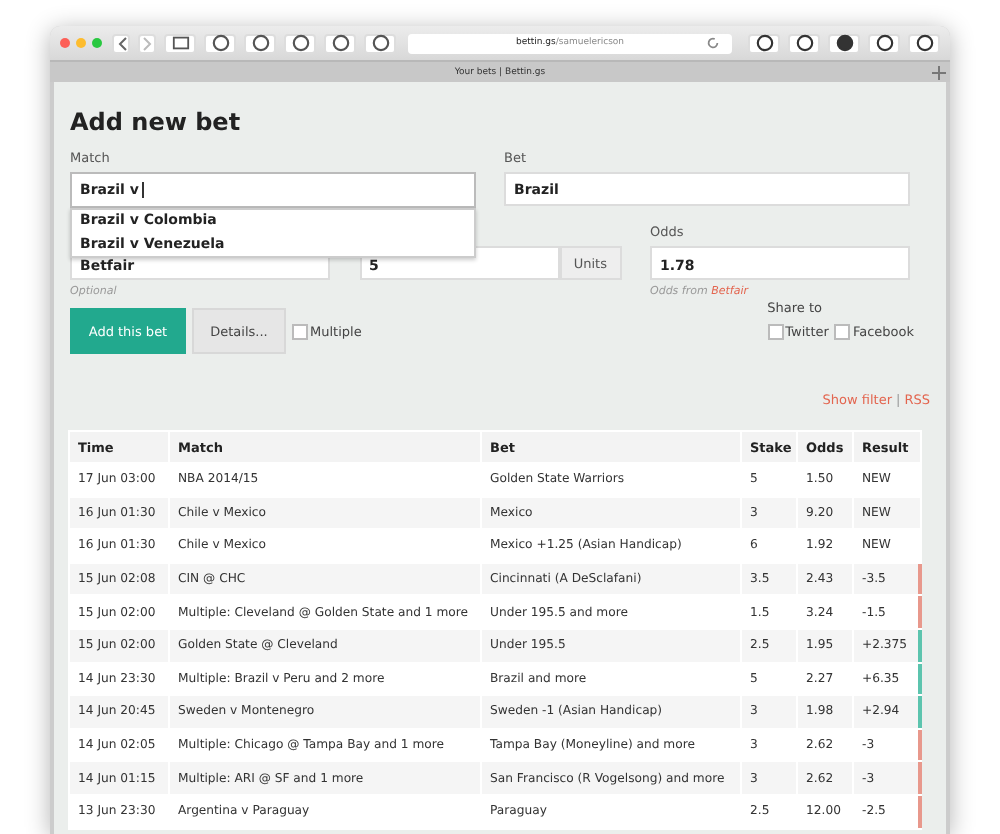  I want to click on back-button, so click(121, 43).